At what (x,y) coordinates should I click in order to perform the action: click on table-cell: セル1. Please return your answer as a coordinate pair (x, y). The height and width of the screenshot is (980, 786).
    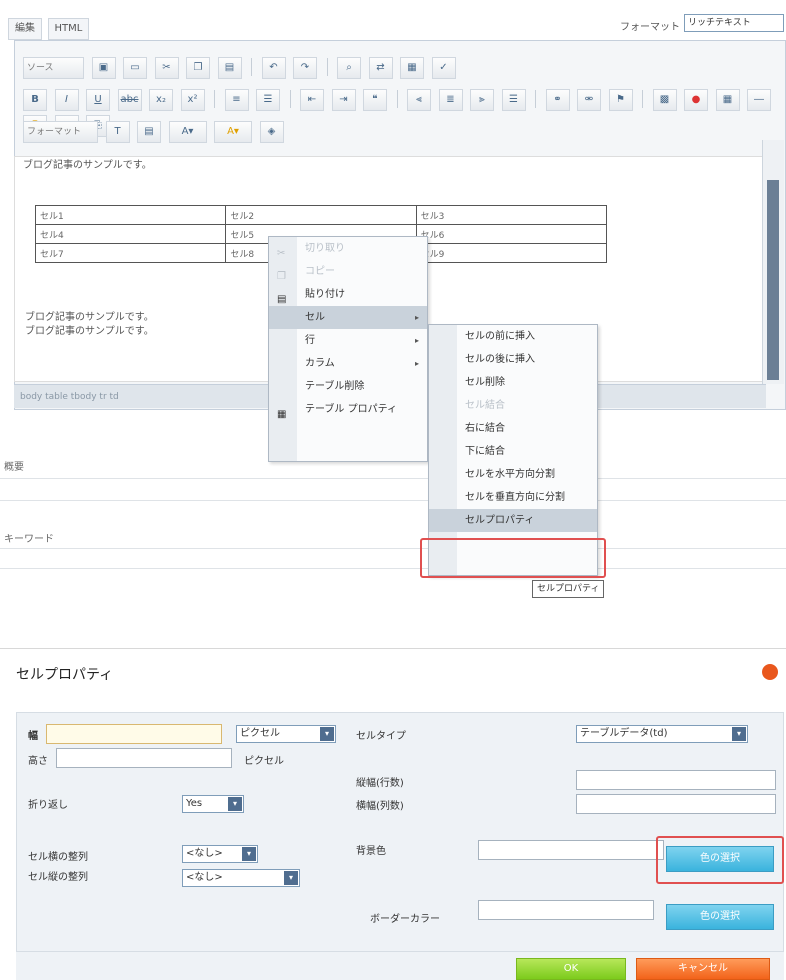
    Looking at the image, I should click on (130, 215).